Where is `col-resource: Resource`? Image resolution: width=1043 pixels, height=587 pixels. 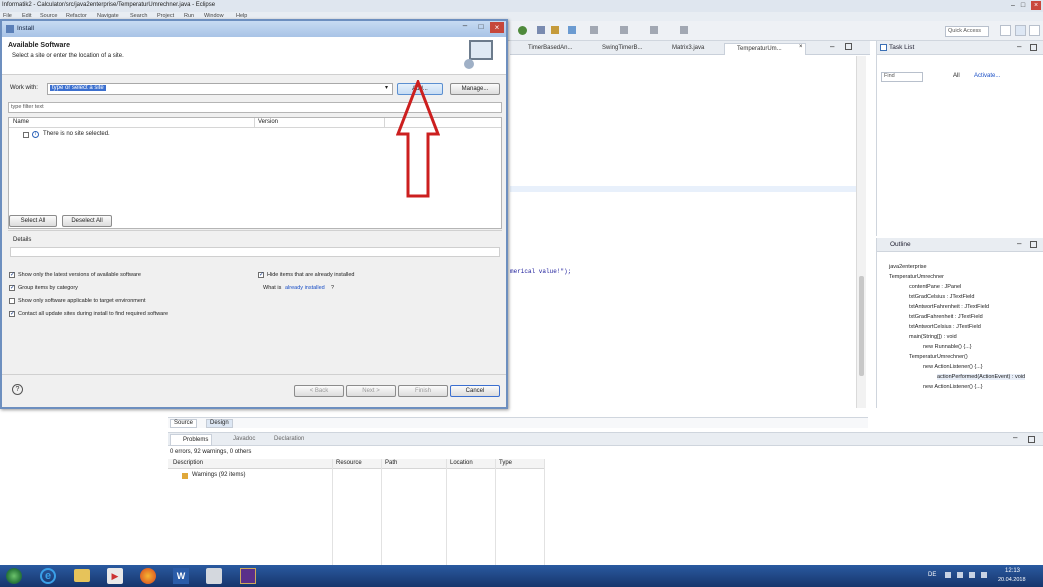 col-resource: Resource is located at coordinates (349, 463).